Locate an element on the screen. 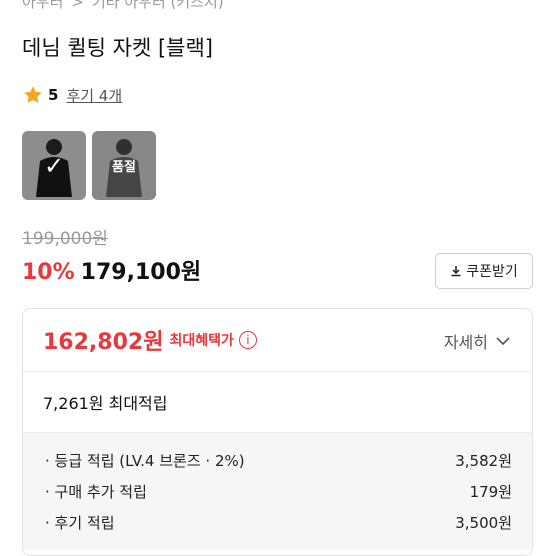 The height and width of the screenshot is (556, 555). reviews-link: 후기 4개 is located at coordinates (94, 95).